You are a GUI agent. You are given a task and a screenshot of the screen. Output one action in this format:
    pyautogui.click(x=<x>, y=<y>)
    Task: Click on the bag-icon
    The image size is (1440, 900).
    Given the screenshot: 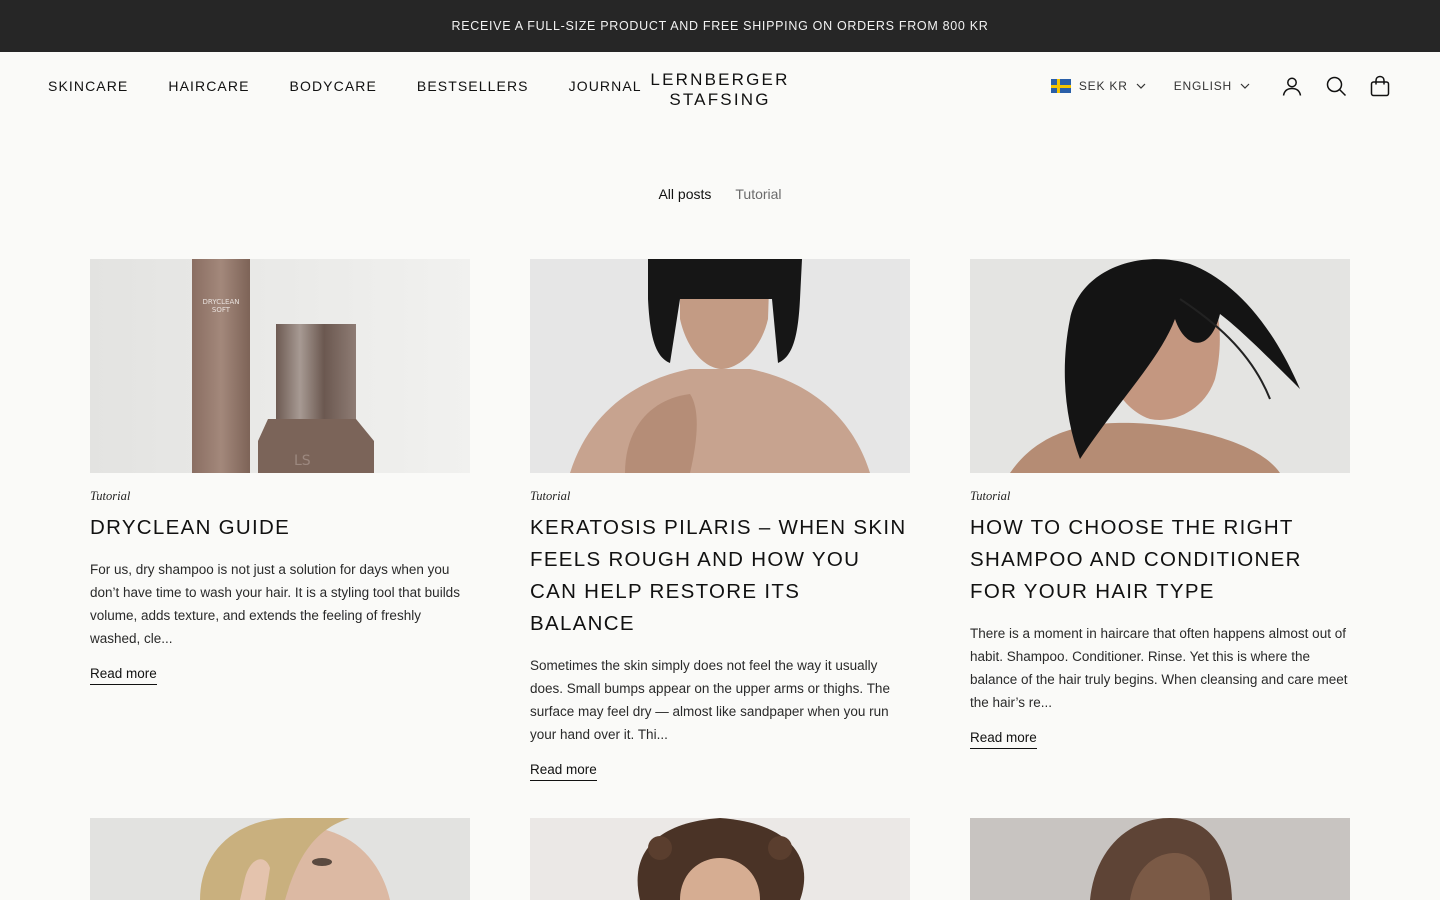 What is the action you would take?
    pyautogui.click(x=1380, y=86)
    